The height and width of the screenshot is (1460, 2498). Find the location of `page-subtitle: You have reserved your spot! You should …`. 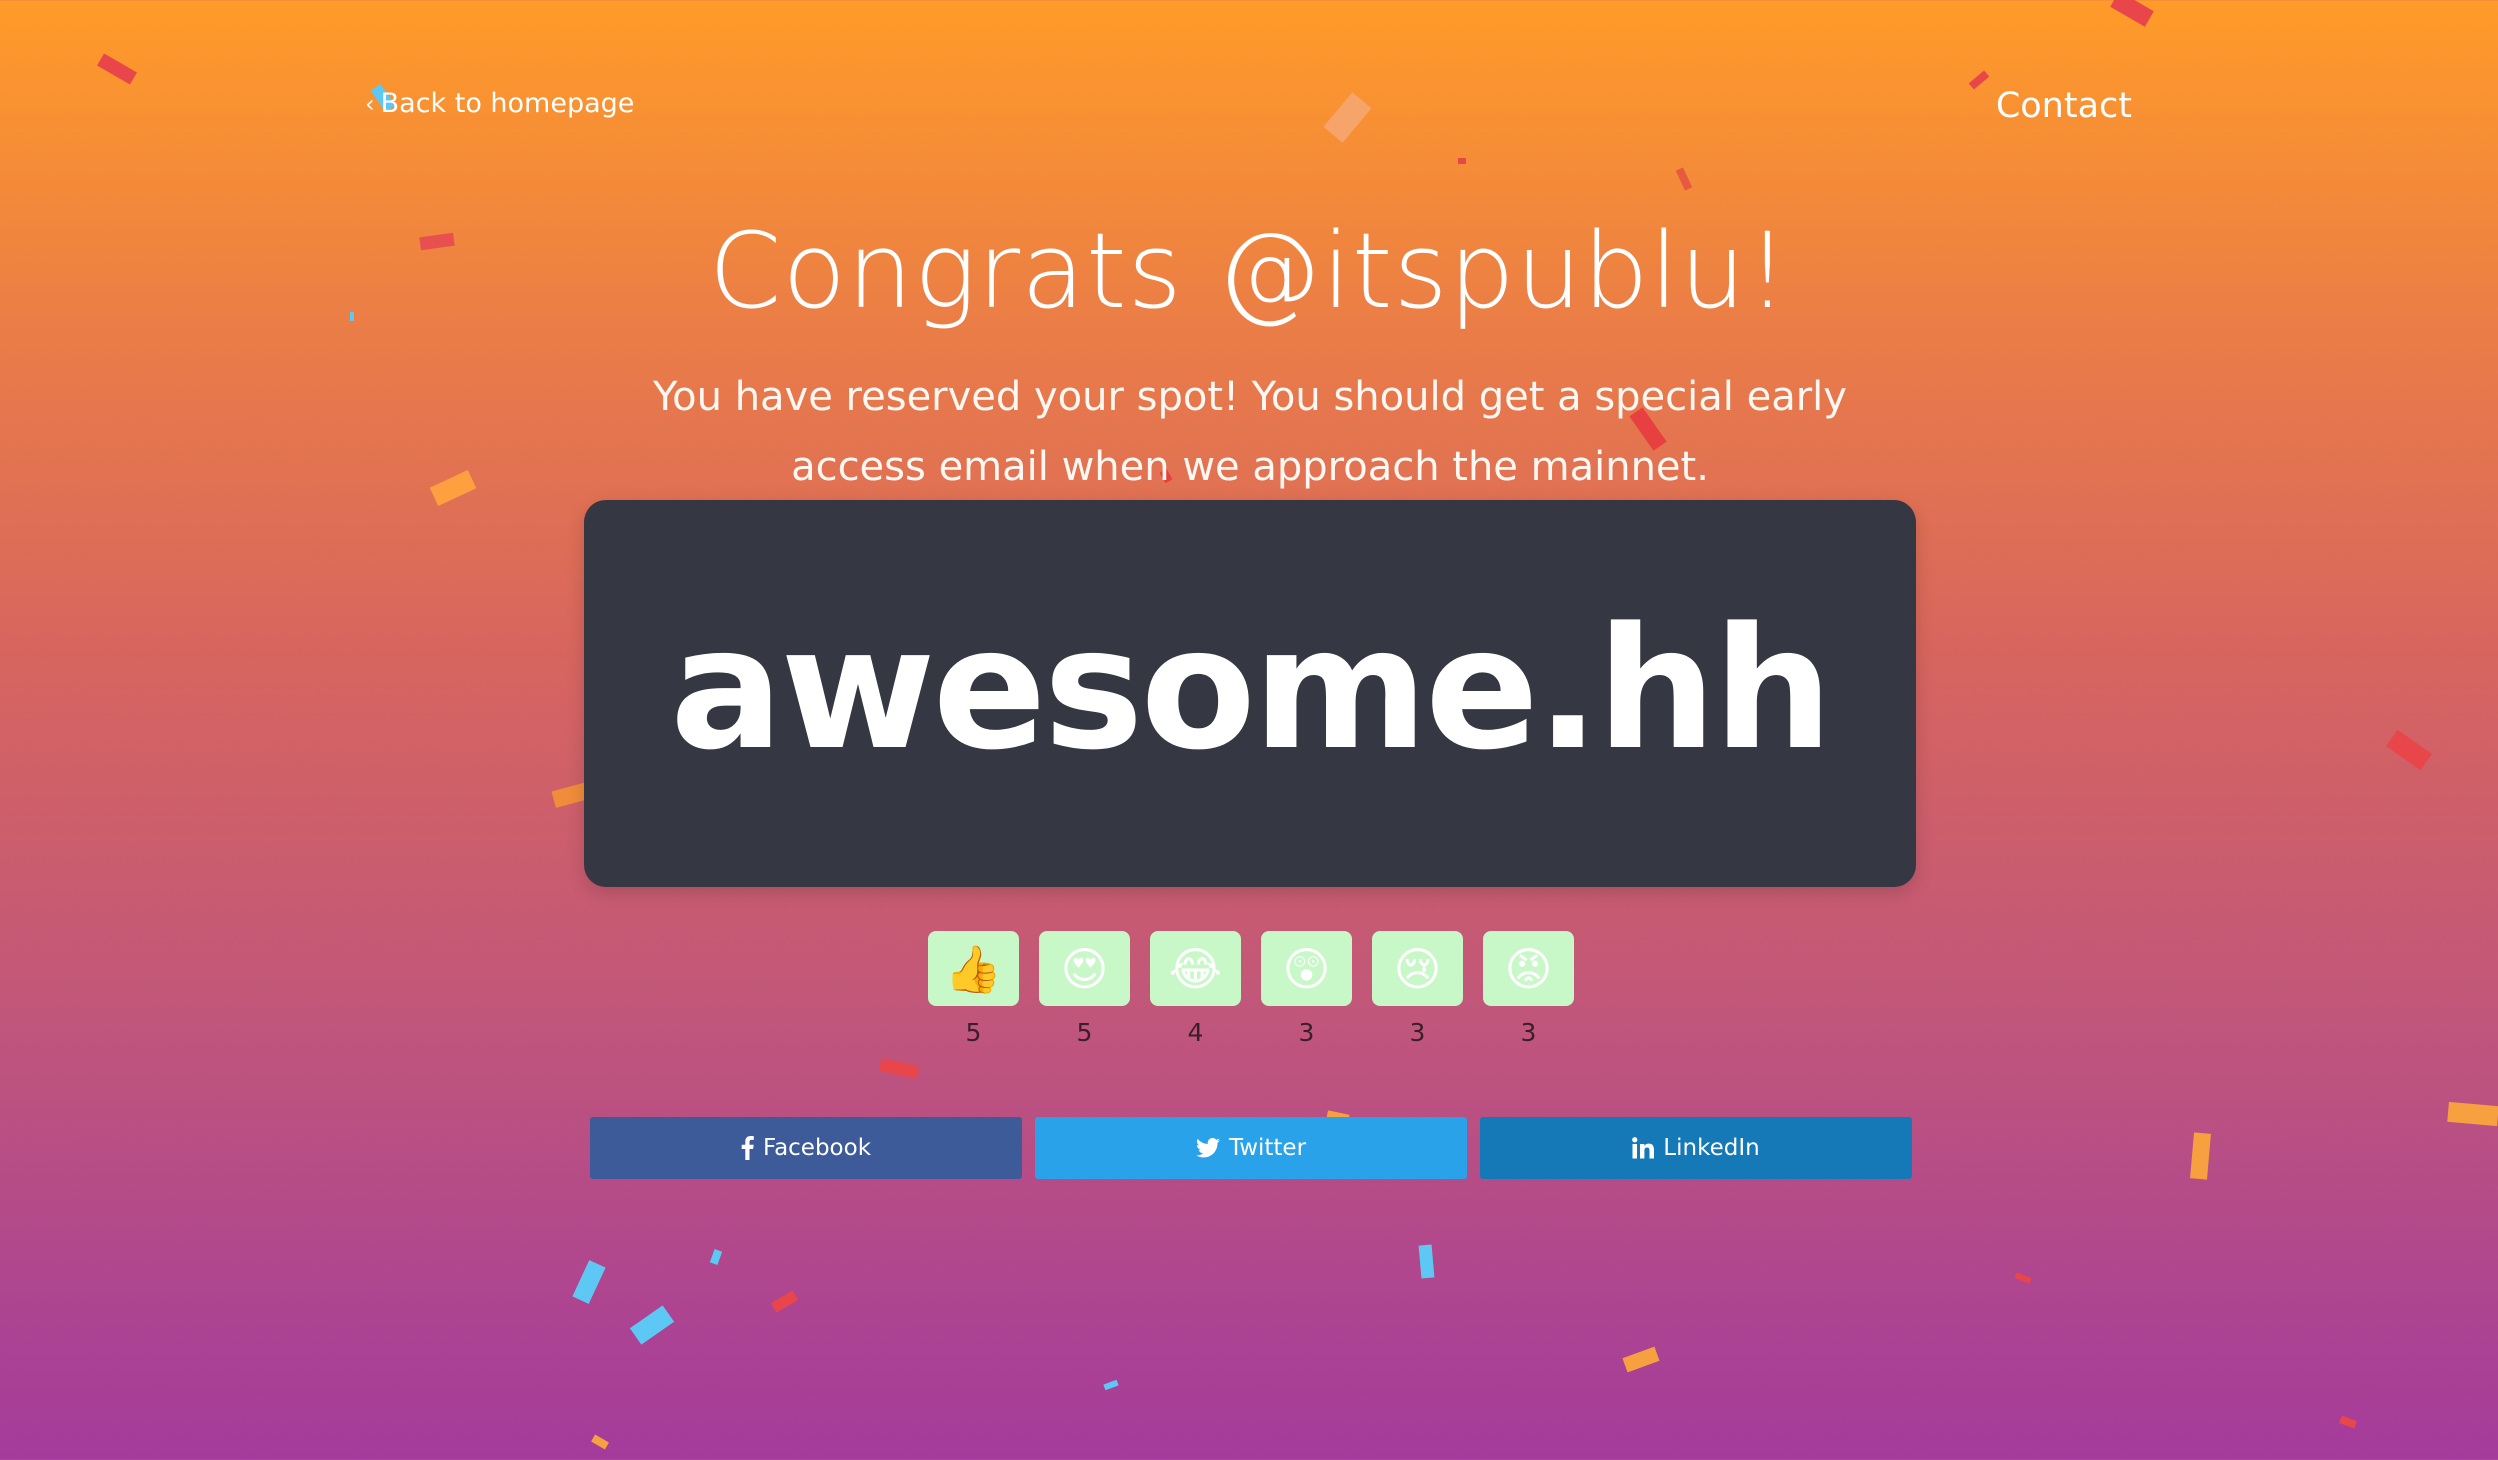

page-subtitle: You have reserved your spot! You should … is located at coordinates (1250, 432).